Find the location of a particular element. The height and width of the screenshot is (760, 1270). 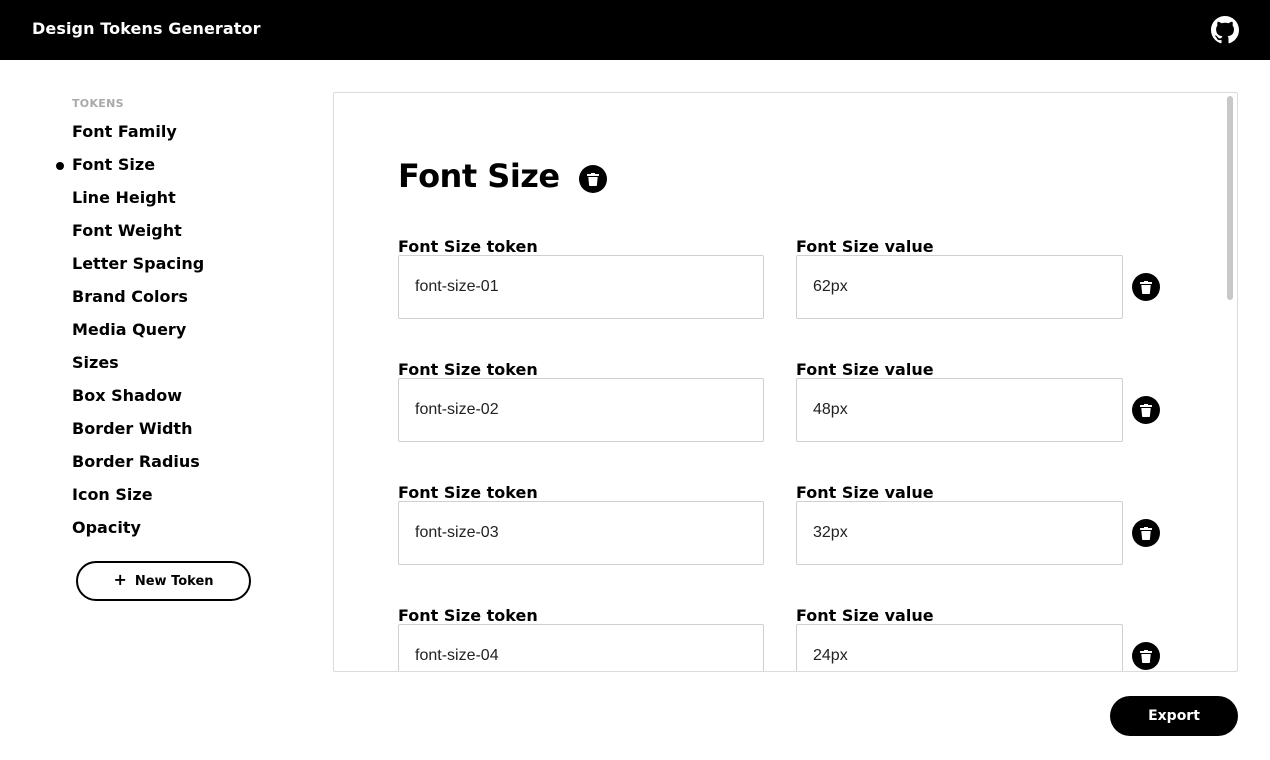

sidebar-item-label: Opacity is located at coordinates (106, 527).